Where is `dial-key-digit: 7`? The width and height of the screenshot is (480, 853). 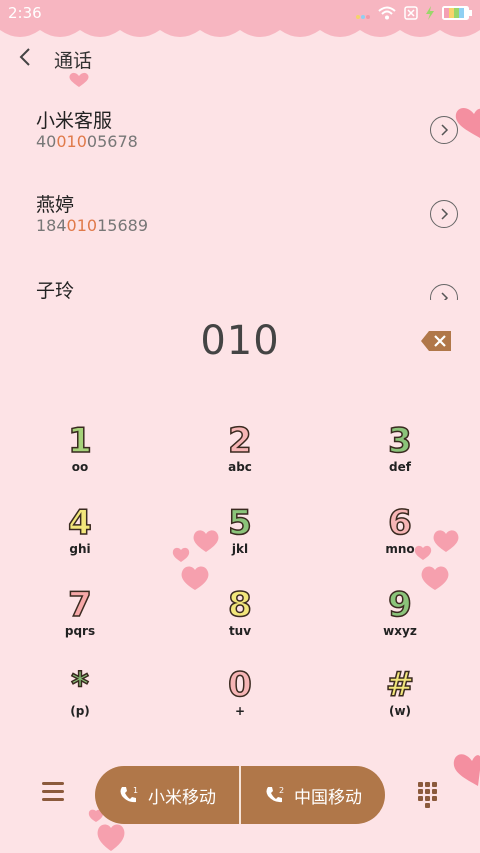 dial-key-digit: 7 is located at coordinates (79, 605).